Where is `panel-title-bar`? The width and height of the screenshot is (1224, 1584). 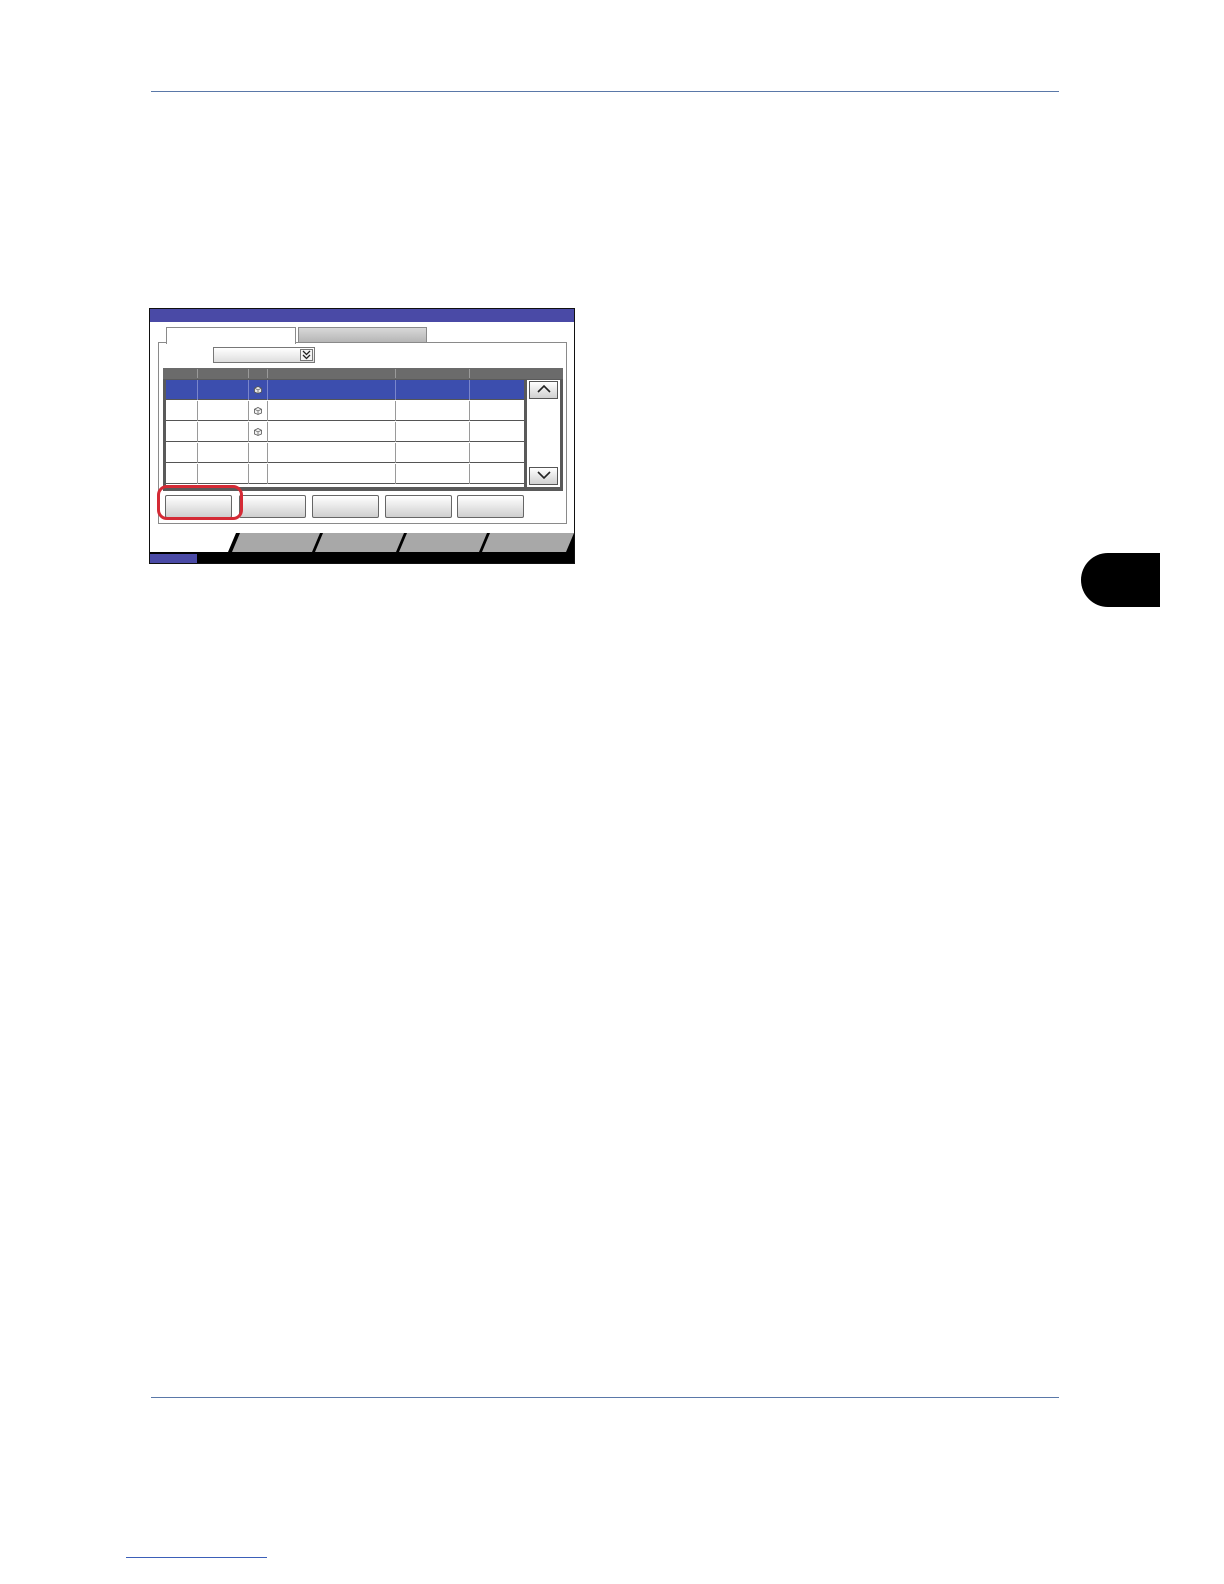 panel-title-bar is located at coordinates (362, 315).